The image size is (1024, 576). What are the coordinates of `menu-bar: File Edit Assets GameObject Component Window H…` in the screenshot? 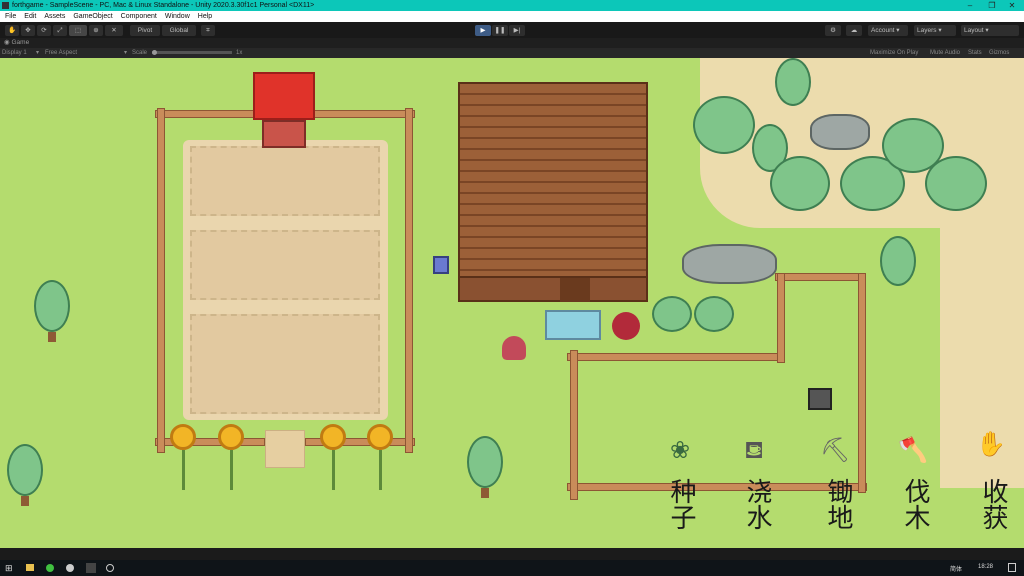 It's located at (512, 16).